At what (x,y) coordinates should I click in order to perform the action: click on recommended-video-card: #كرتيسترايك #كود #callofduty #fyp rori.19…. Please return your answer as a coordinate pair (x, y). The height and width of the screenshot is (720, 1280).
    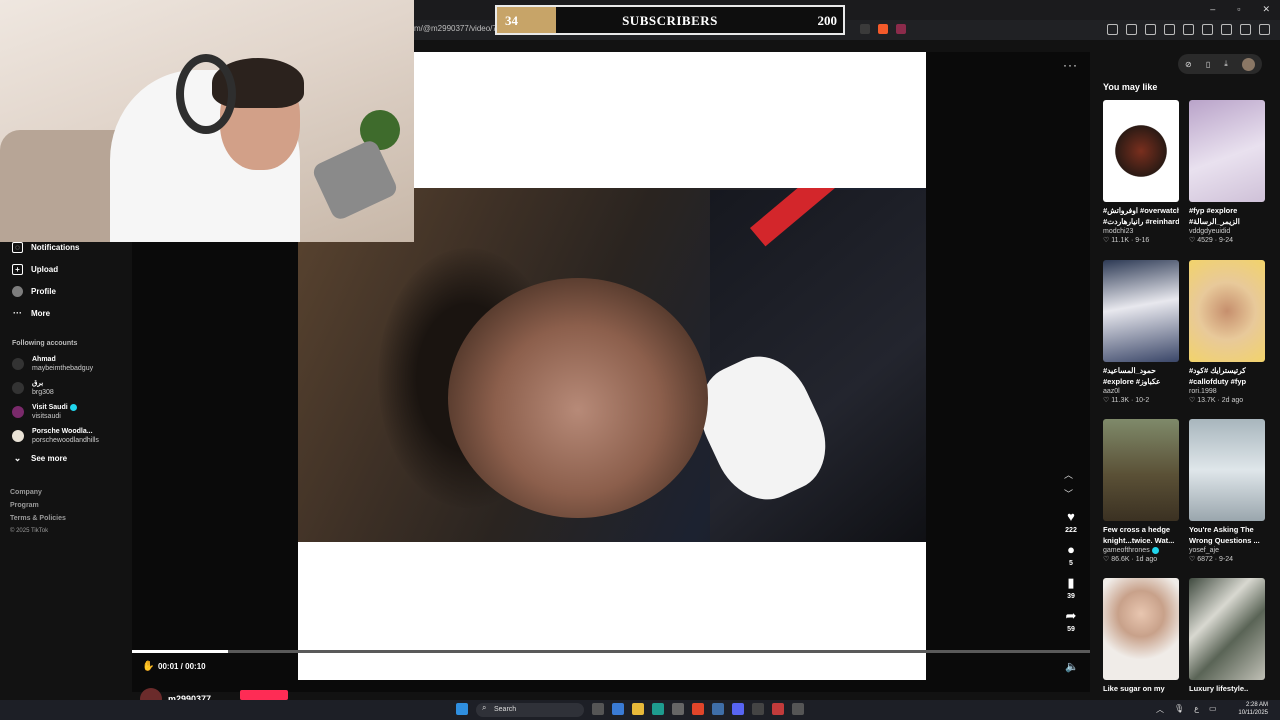
    Looking at the image, I should click on (1227, 333).